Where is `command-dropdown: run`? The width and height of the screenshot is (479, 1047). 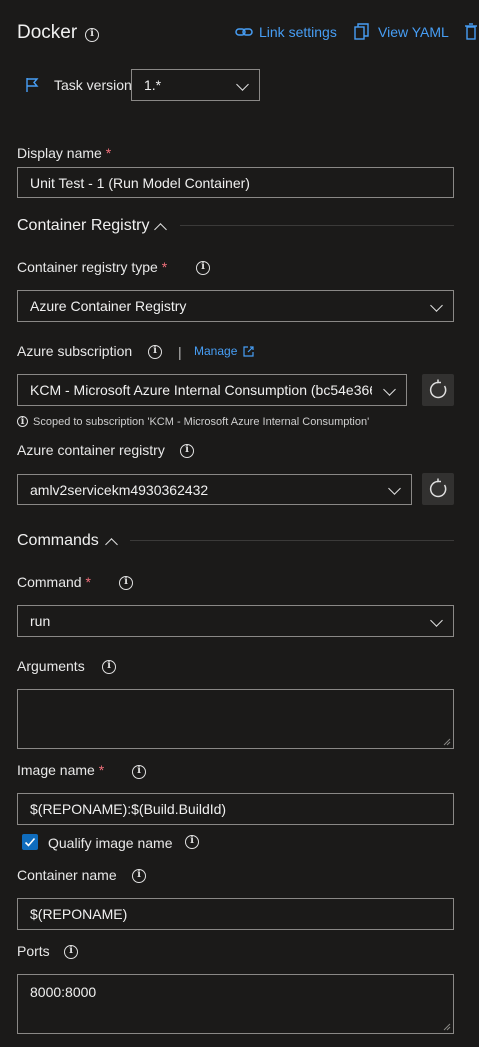 command-dropdown: run is located at coordinates (235, 621).